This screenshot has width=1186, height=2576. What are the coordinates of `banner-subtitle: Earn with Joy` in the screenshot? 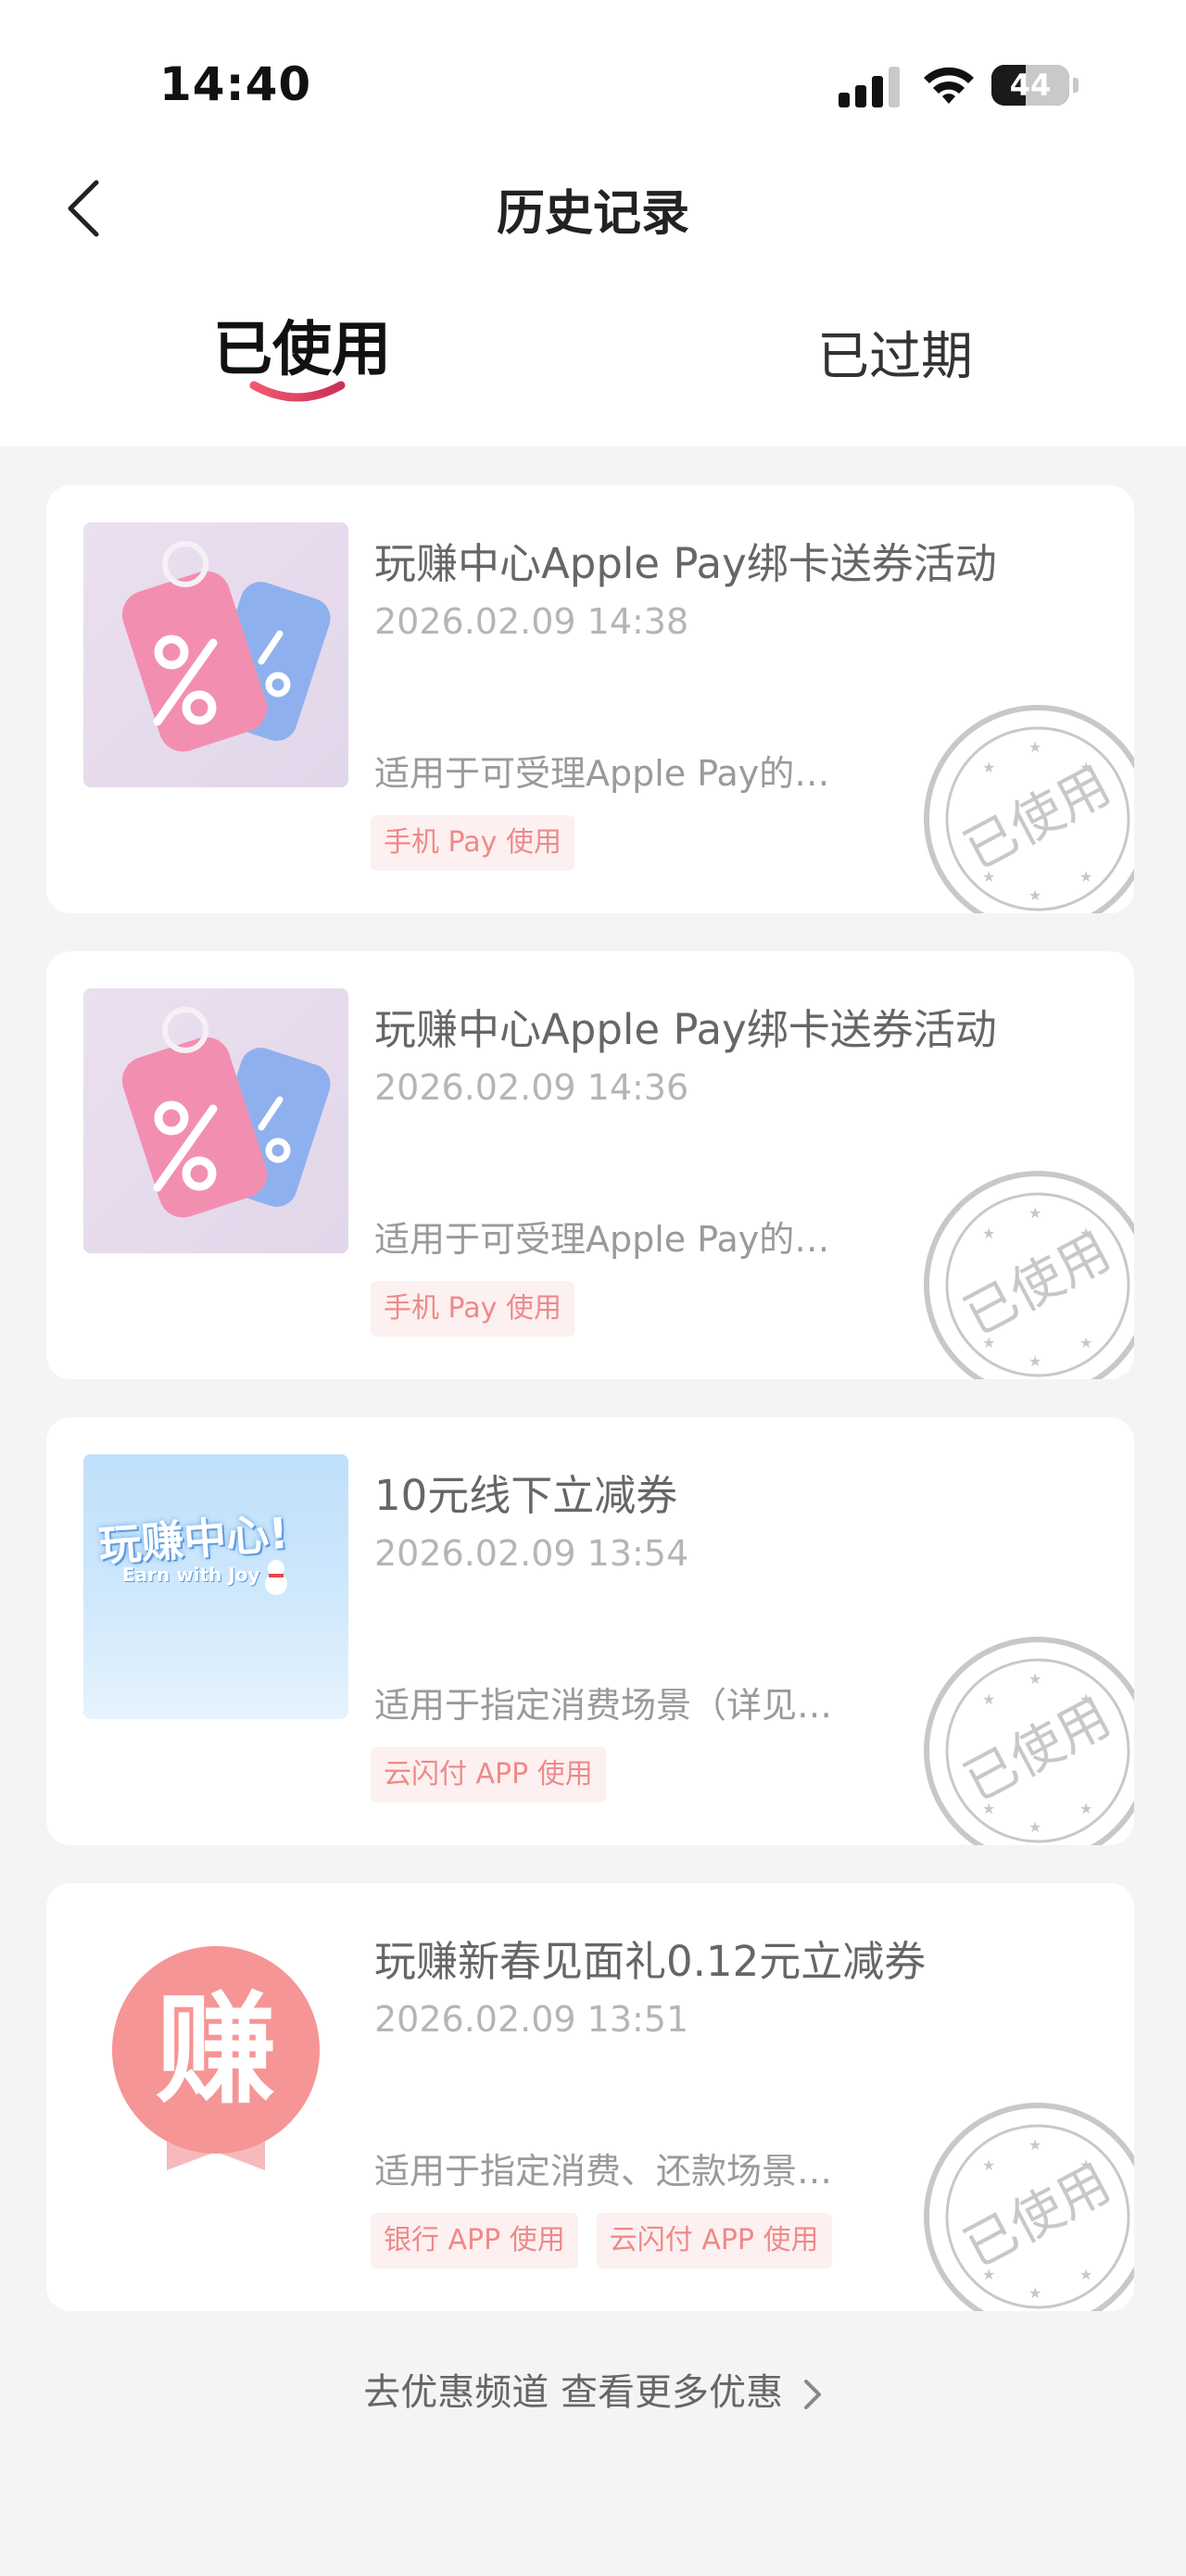 It's located at (191, 1575).